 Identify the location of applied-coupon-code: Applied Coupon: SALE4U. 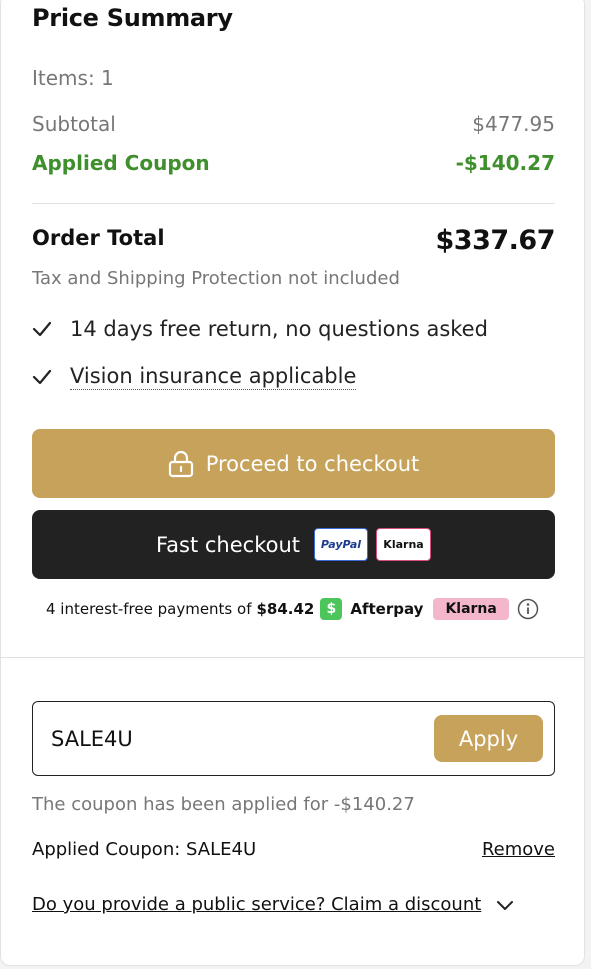
(144, 849).